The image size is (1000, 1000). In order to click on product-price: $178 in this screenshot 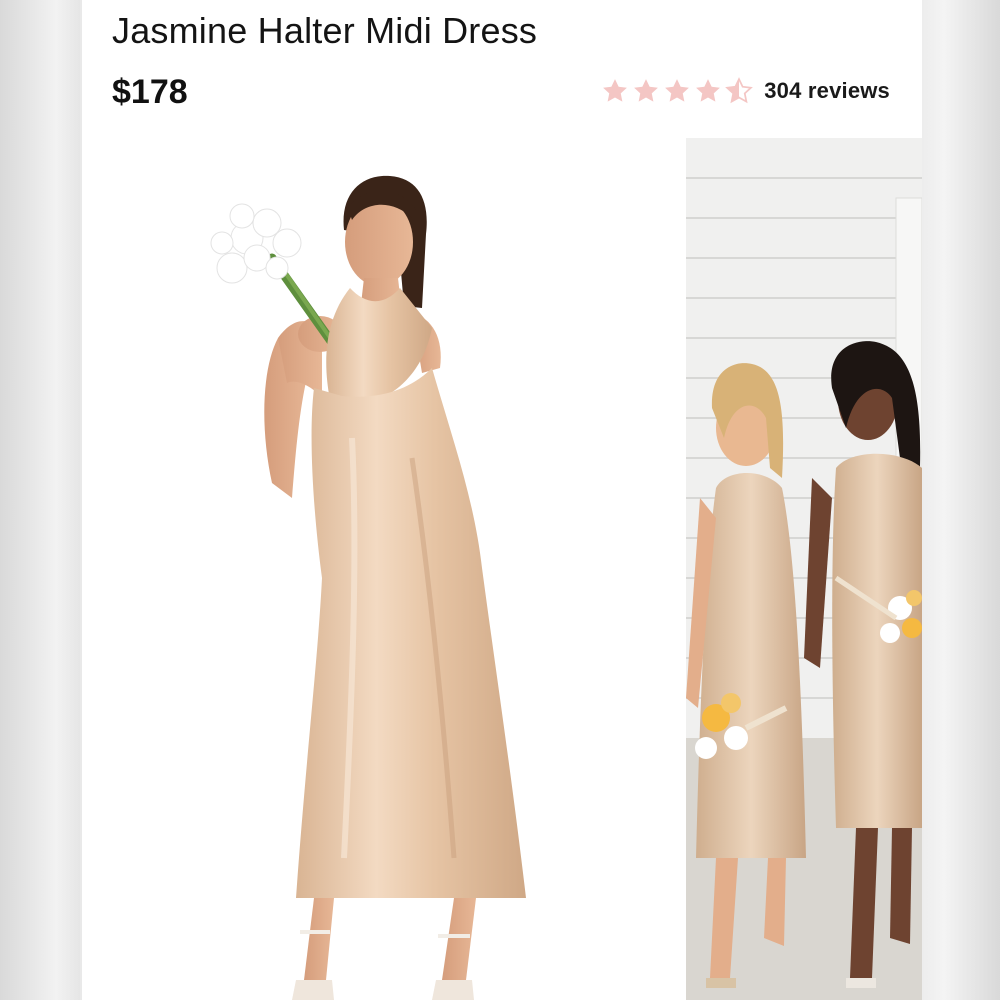, I will do `click(150, 92)`.